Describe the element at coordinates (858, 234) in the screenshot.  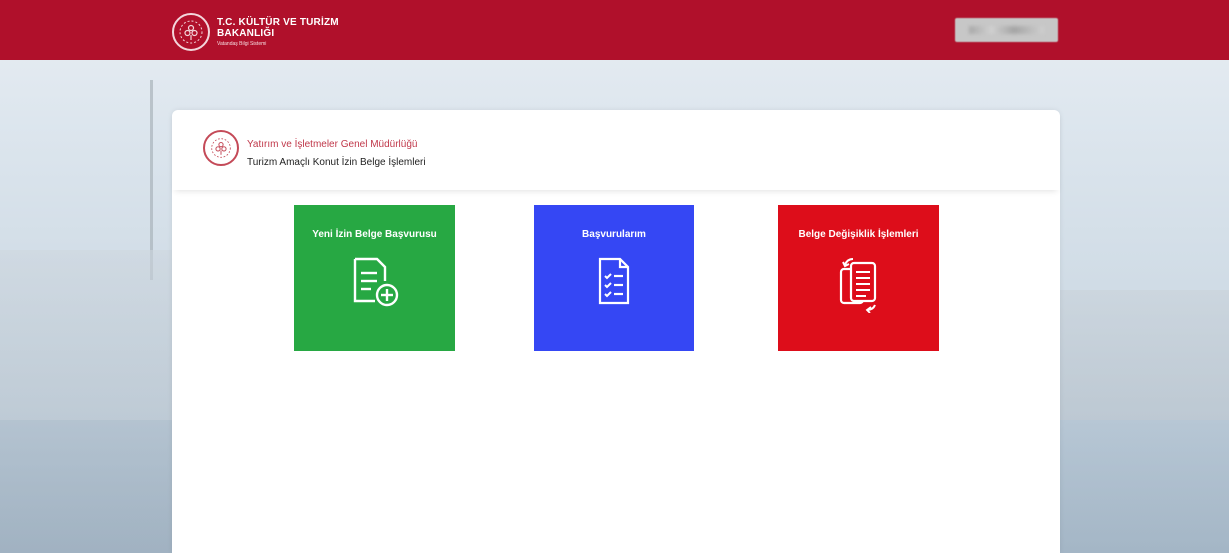
I see `tile-label-document-change: Belge Değişiklik İşlemleri` at that location.